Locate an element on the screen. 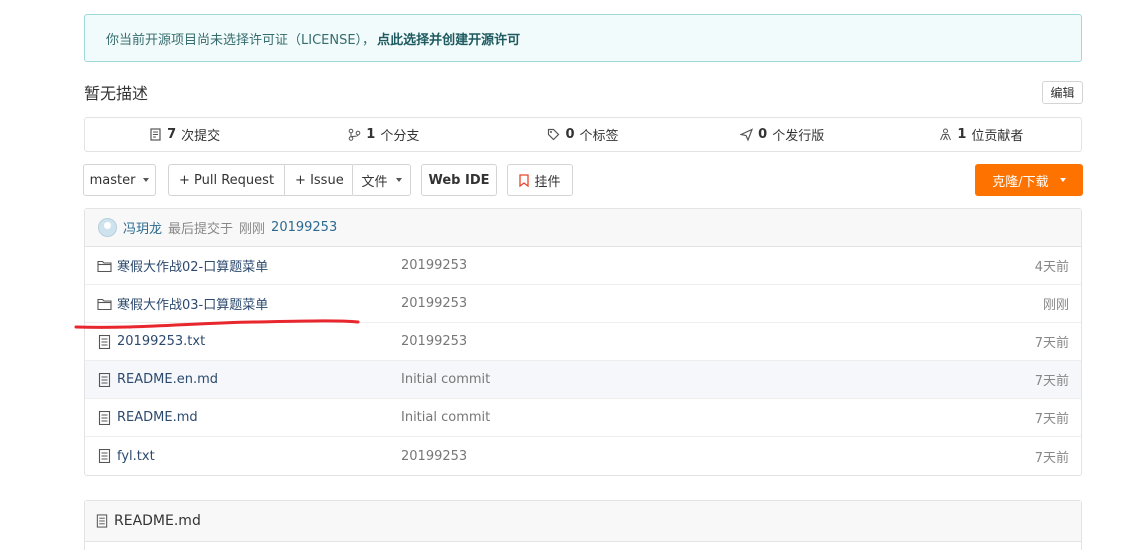 Image resolution: width=1124 pixels, height=550 pixels. stat-commits-label: 次提交 is located at coordinates (201, 136).